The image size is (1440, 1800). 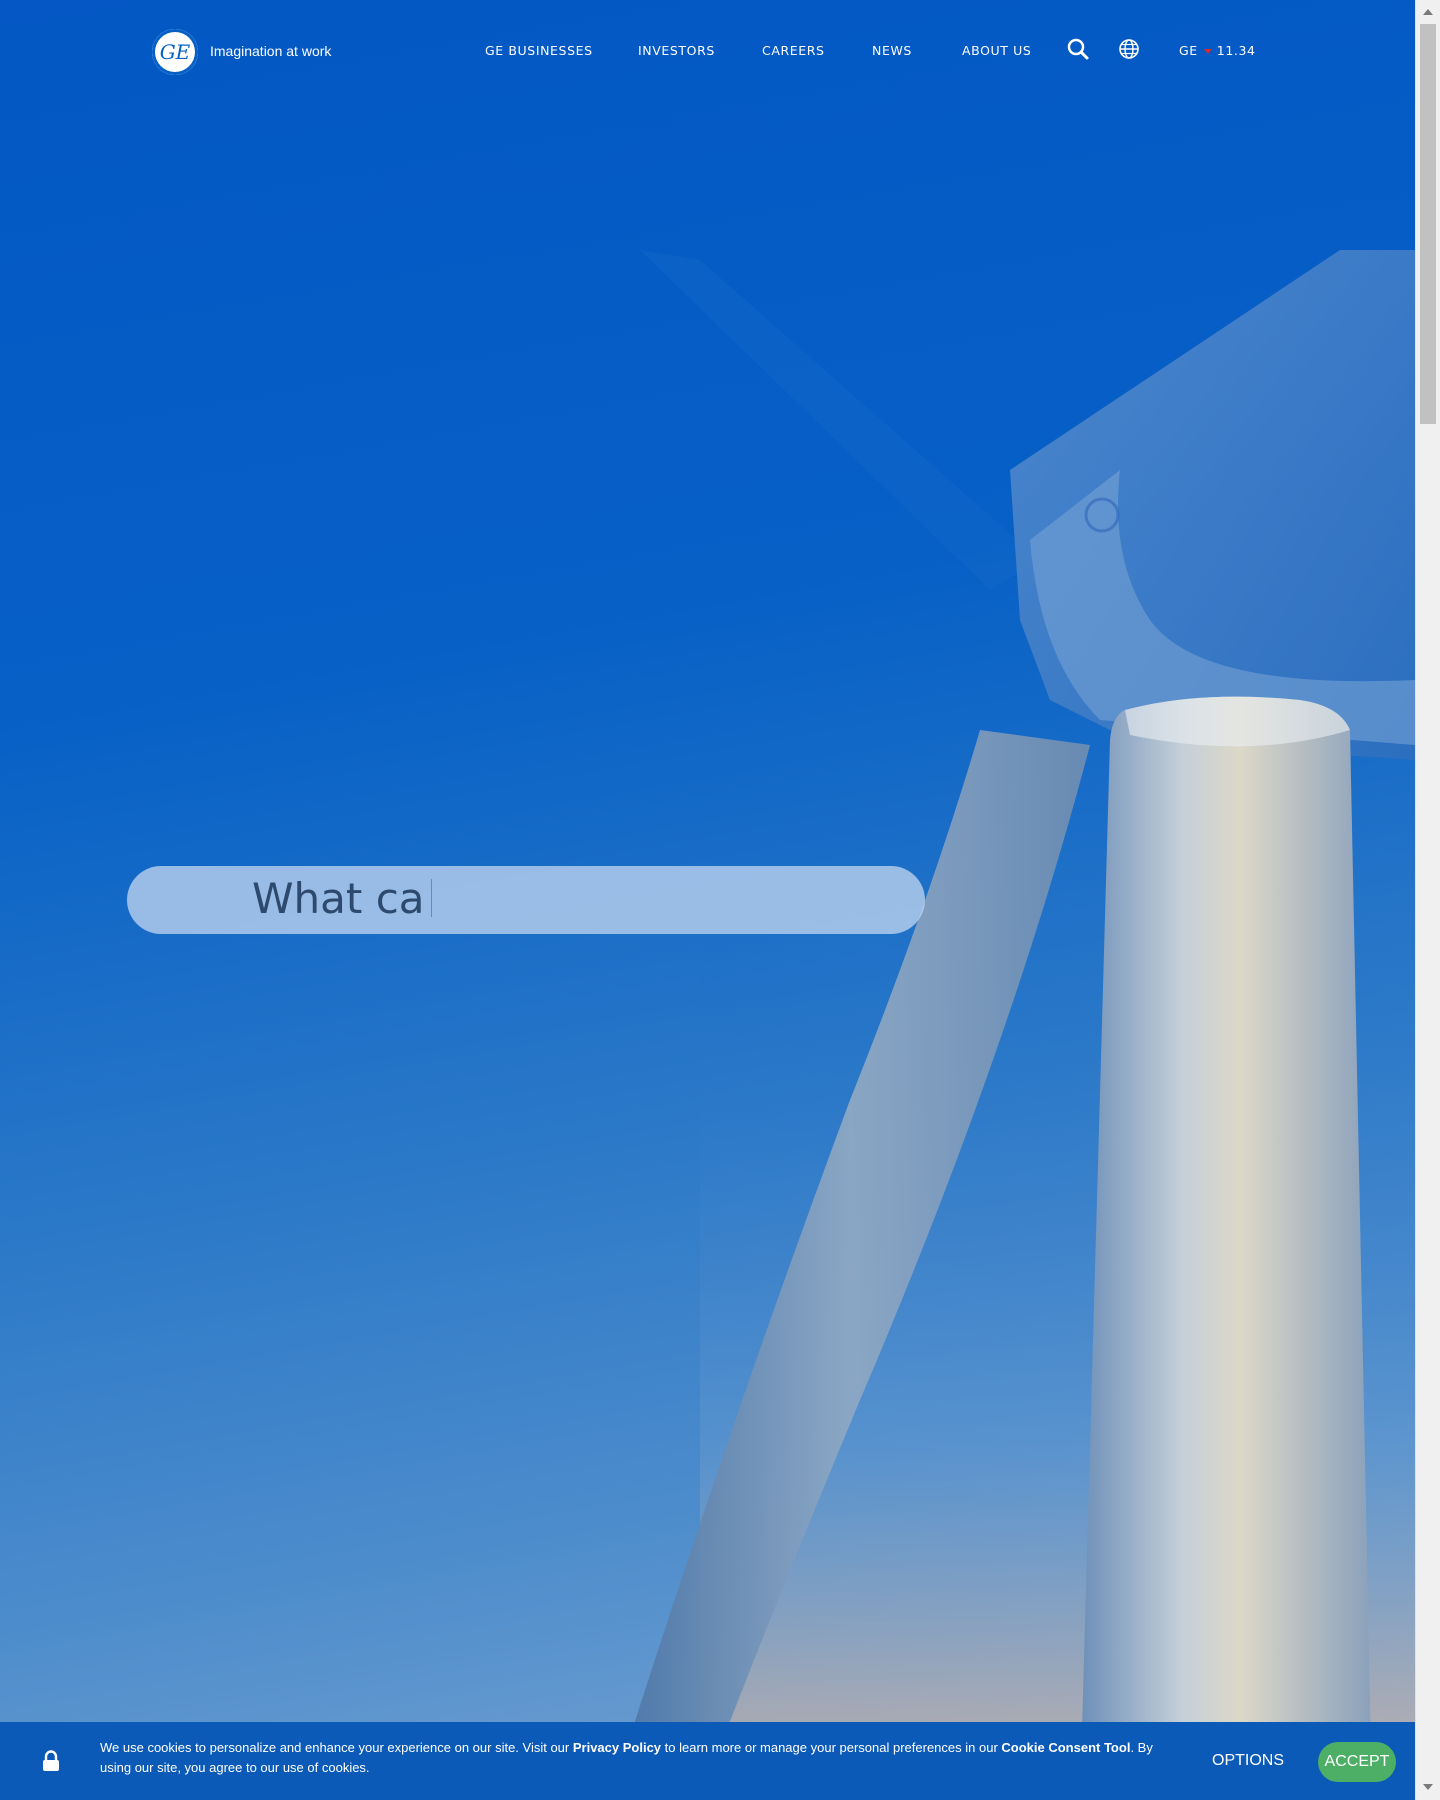 What do you see at coordinates (338, 898) in the screenshot?
I see `hero-search-text: What ca` at bounding box center [338, 898].